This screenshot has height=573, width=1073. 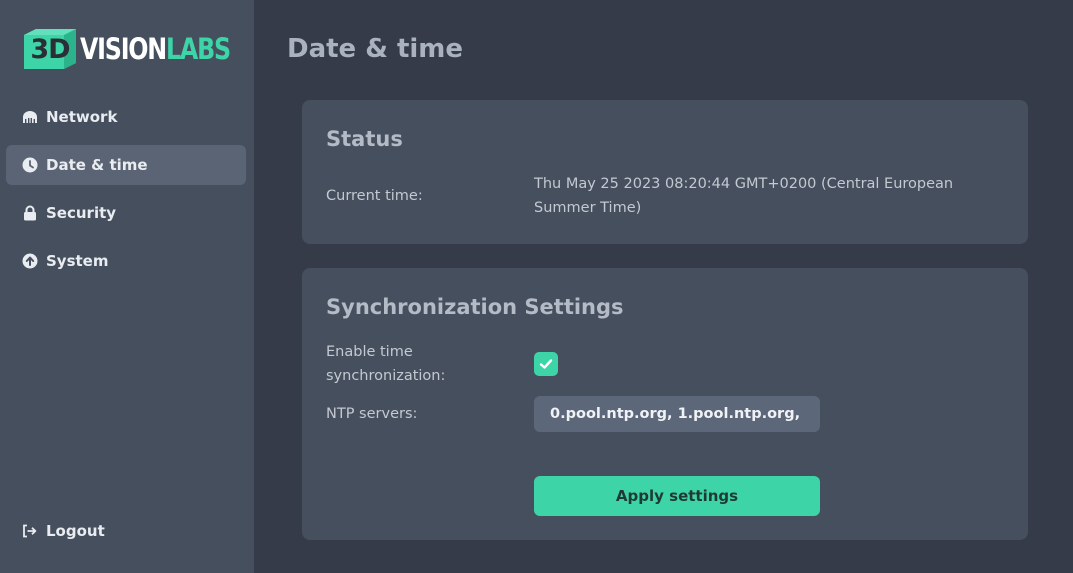 I want to click on logo-word-accent: LABS, so click(x=198, y=49).